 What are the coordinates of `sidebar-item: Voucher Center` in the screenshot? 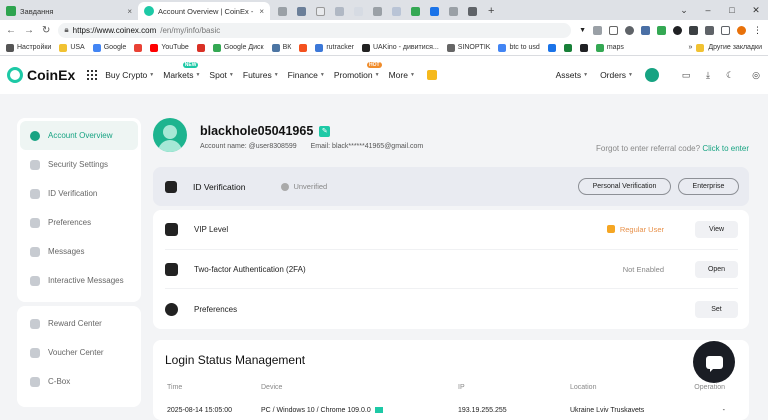 It's located at (79, 352).